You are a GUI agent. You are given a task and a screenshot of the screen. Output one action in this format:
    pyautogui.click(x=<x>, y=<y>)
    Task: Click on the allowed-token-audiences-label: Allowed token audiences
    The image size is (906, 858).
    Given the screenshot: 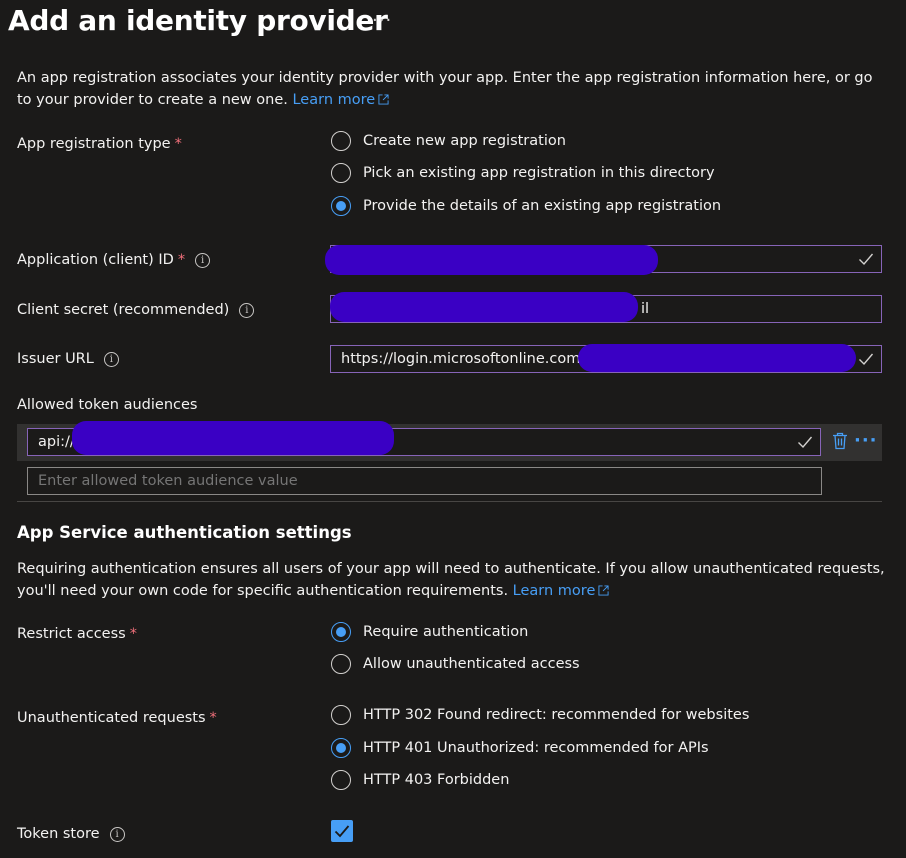 What is the action you would take?
    pyautogui.click(x=107, y=405)
    